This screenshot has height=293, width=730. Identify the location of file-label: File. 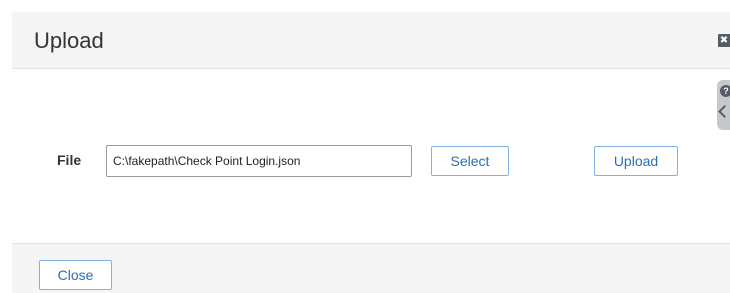
(69, 160).